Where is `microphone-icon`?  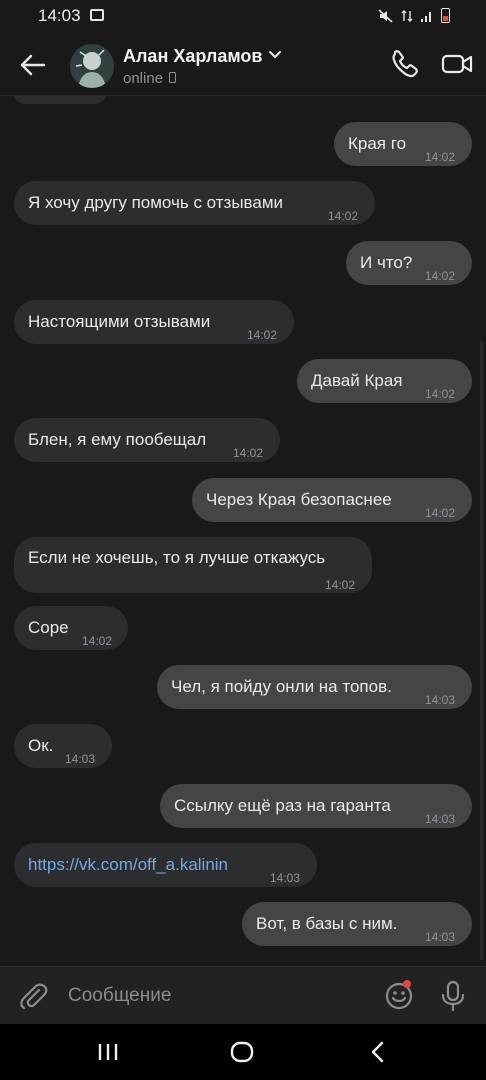
microphone-icon is located at coordinates (453, 996).